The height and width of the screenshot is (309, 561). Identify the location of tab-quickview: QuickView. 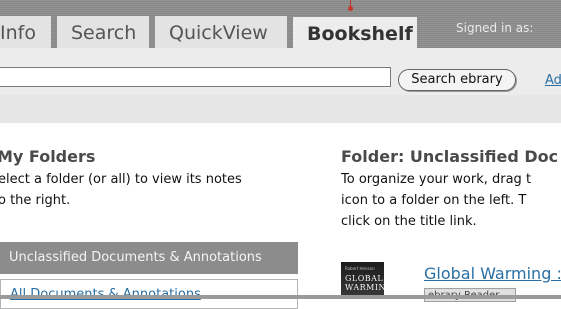
(221, 32).